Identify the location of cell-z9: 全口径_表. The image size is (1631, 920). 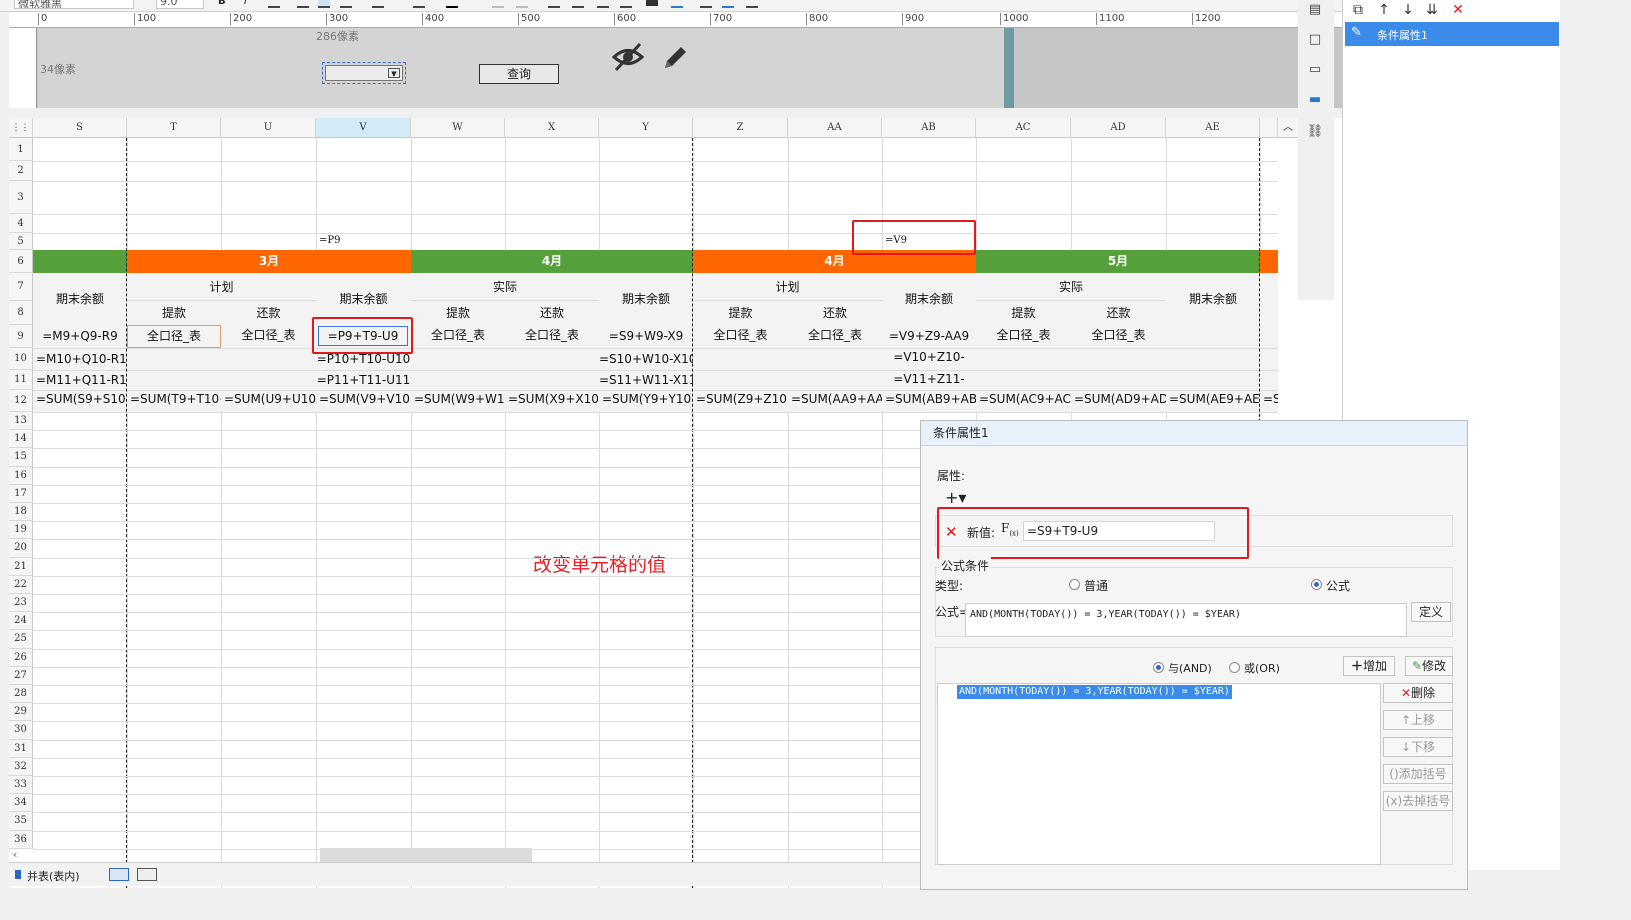
(740, 336).